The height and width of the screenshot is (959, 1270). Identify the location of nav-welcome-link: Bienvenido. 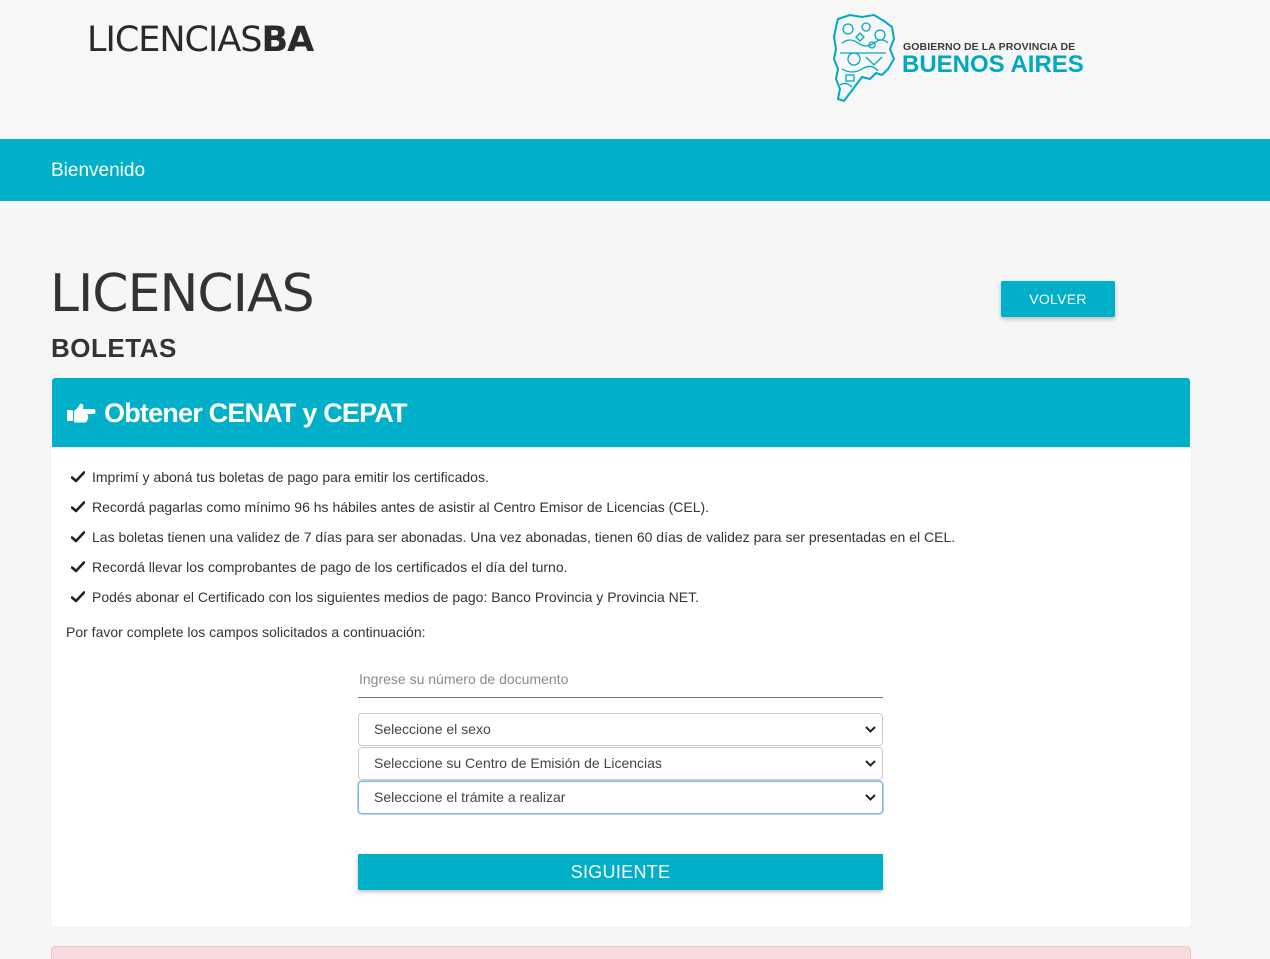
(98, 171).